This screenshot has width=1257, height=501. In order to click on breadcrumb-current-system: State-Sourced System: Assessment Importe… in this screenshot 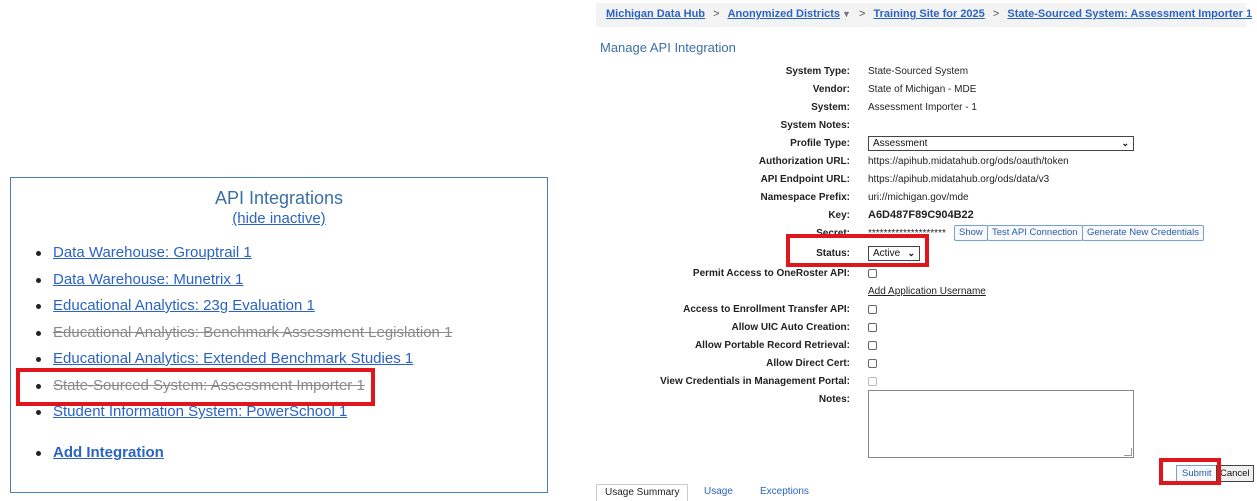, I will do `click(1129, 14)`.